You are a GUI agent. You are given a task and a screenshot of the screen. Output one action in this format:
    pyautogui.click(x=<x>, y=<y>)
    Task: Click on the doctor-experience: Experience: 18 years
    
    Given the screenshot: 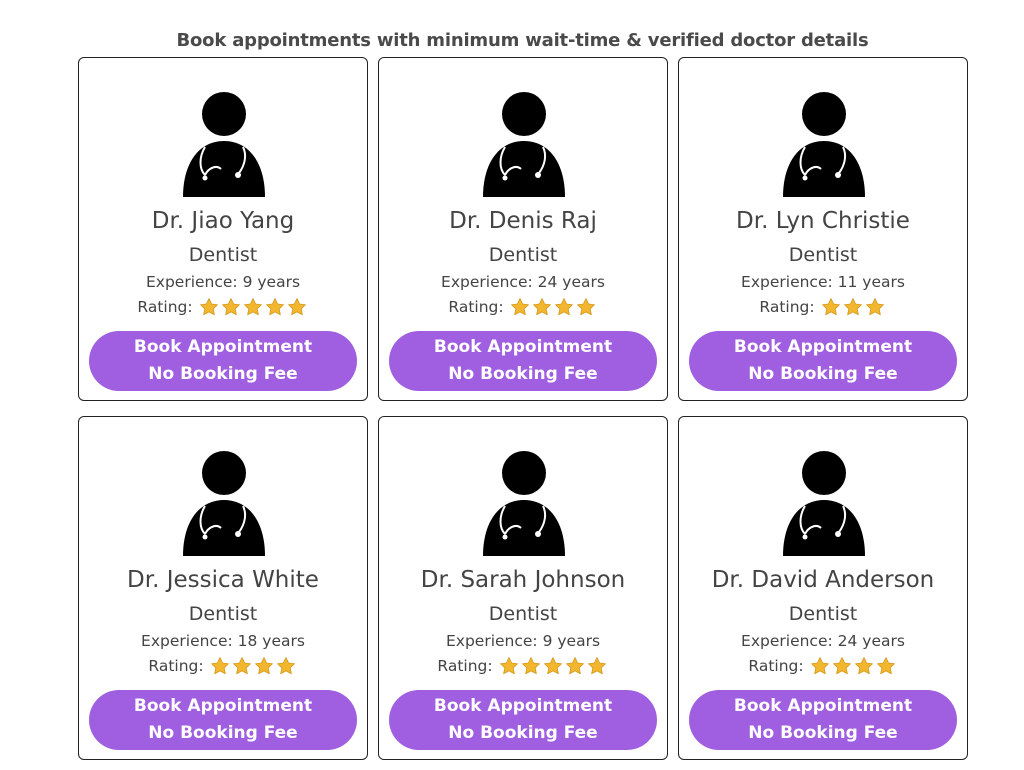 What is the action you would take?
    pyautogui.click(x=223, y=641)
    